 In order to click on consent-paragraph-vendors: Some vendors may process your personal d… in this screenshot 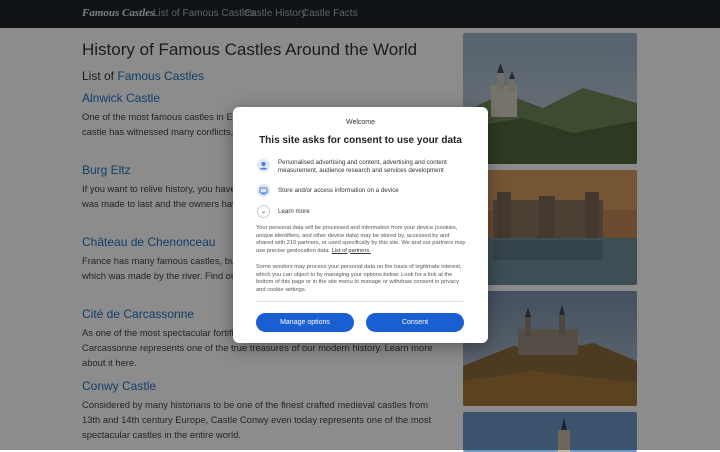, I will do `click(359, 278)`.